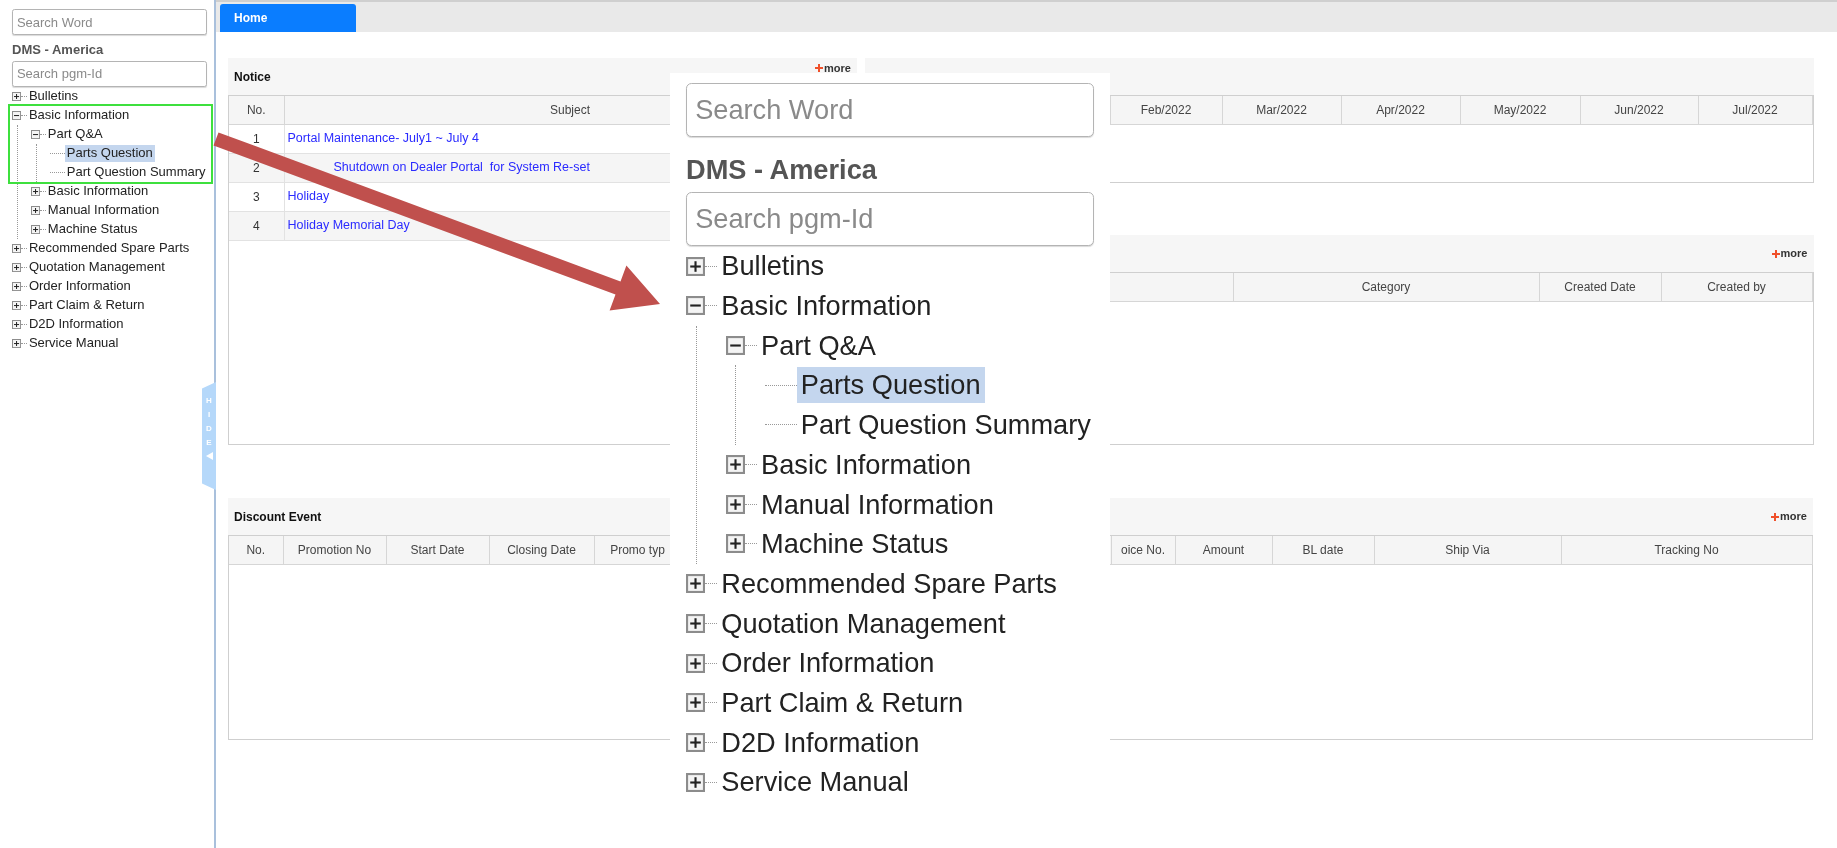 The height and width of the screenshot is (848, 1837). What do you see at coordinates (437, 550) in the screenshot?
I see `column-header: Start Date` at bounding box center [437, 550].